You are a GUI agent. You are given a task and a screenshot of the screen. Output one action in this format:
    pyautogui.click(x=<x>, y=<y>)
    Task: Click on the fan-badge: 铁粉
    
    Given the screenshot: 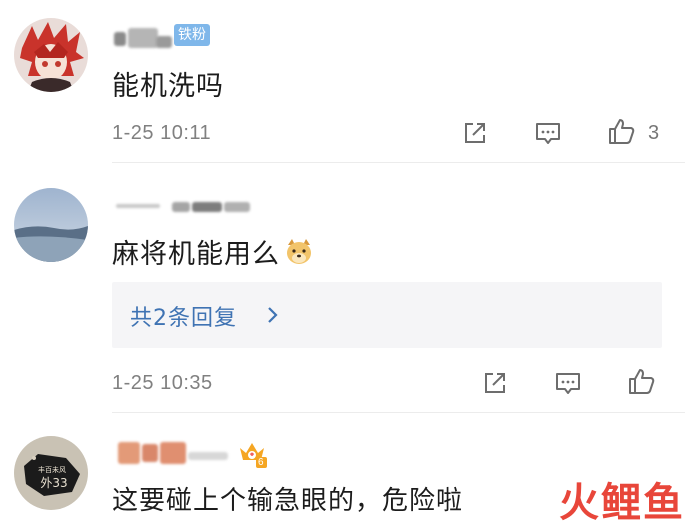 What is the action you would take?
    pyautogui.click(x=192, y=35)
    